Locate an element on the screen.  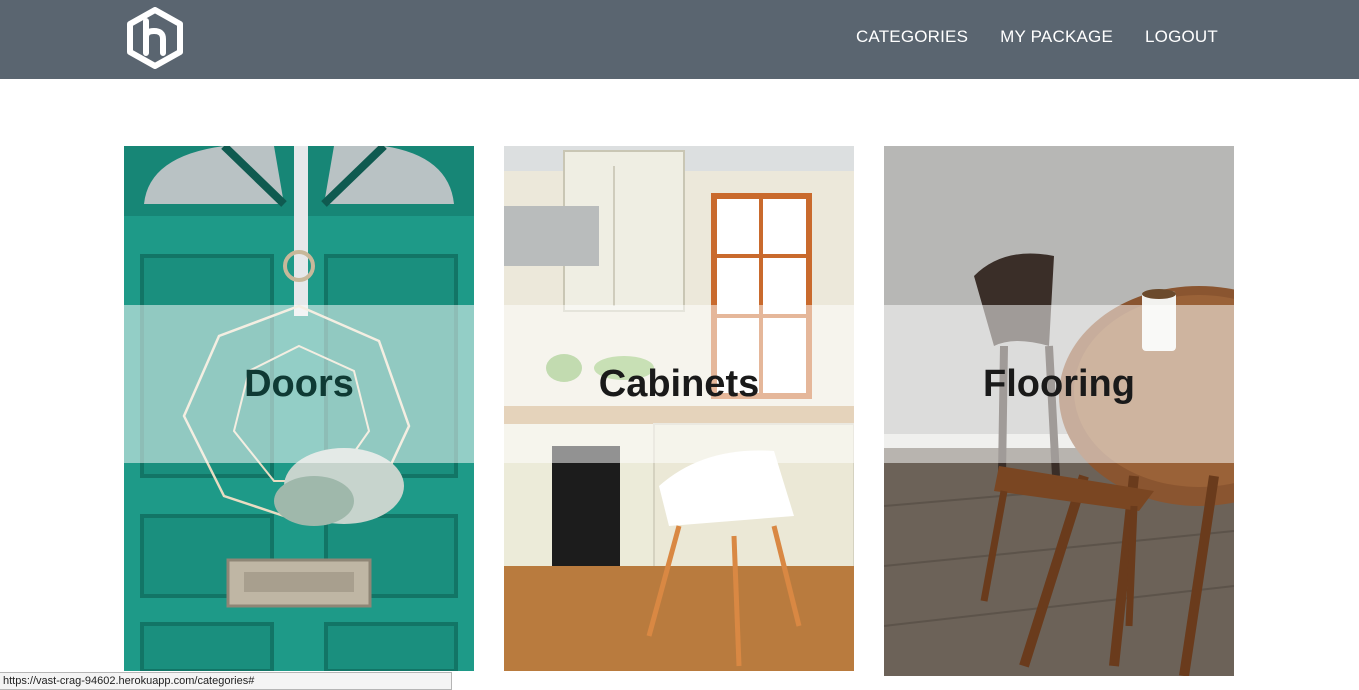
category-title: Doors is located at coordinates (299, 383).